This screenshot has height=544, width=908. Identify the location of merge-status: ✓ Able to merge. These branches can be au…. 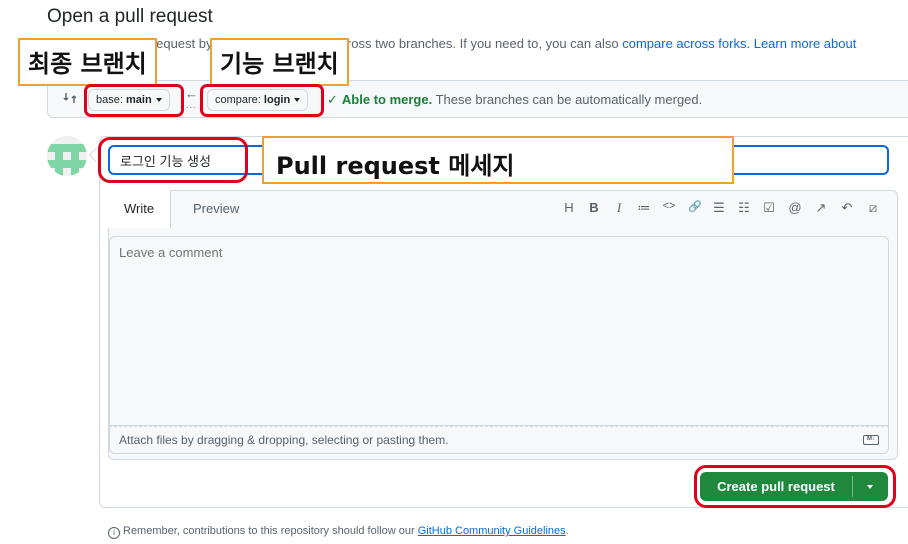
(514, 100).